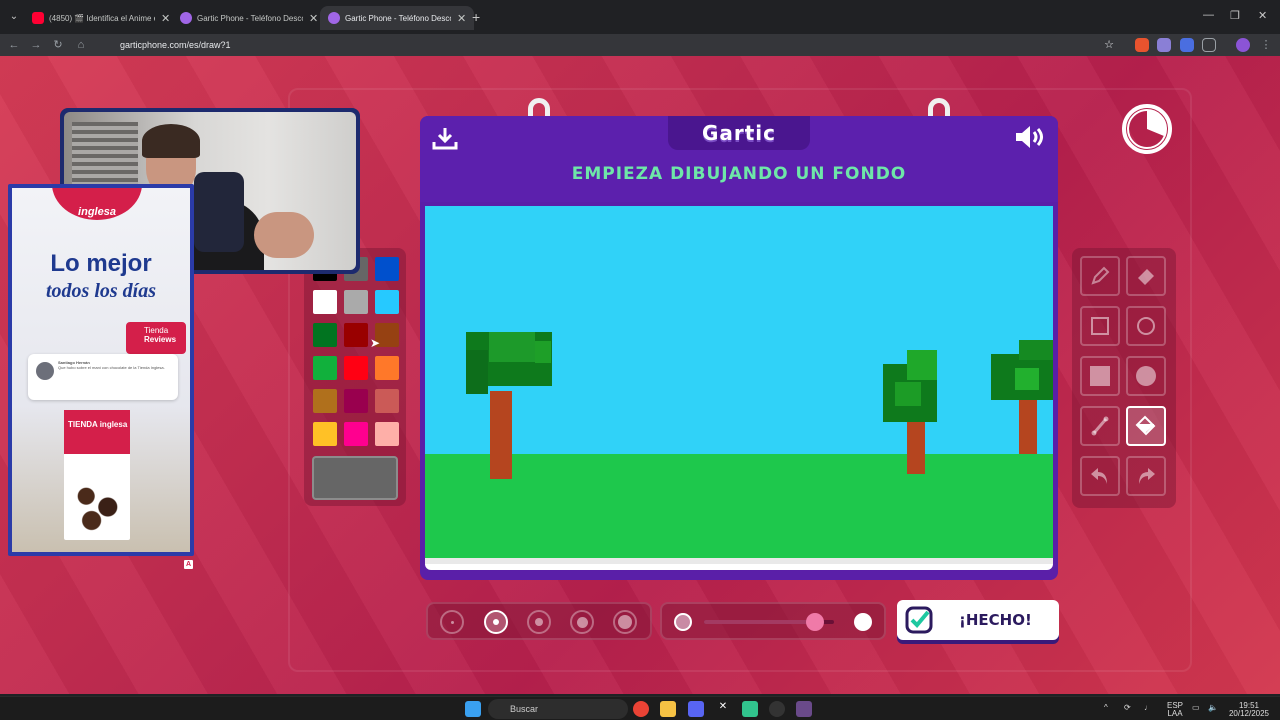 This screenshot has height=720, width=1280. What do you see at coordinates (1196, 708) in the screenshot?
I see `tray-display-icon: ▭` at bounding box center [1196, 708].